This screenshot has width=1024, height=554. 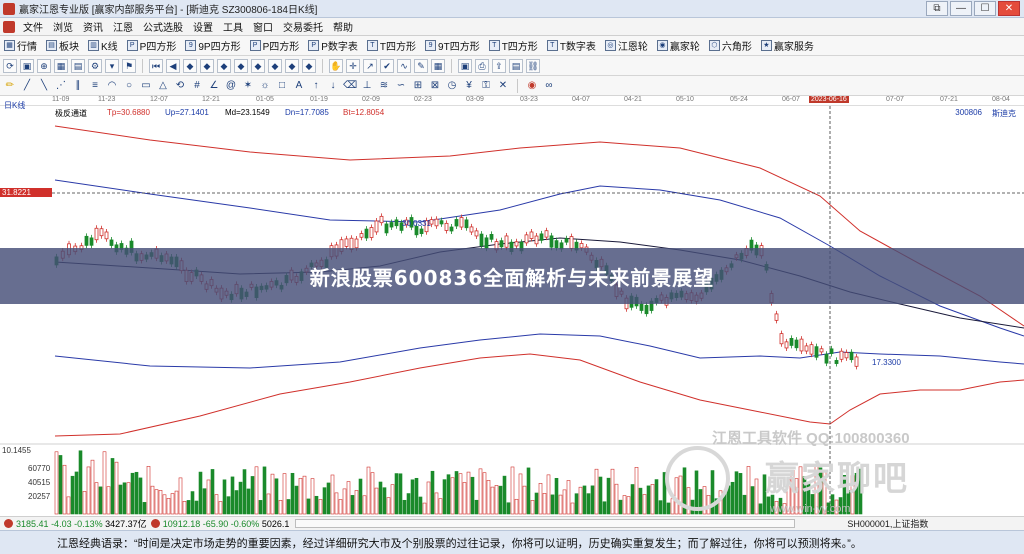 I want to click on tb-p-square-button: P P四方形, so click(x=151, y=45).